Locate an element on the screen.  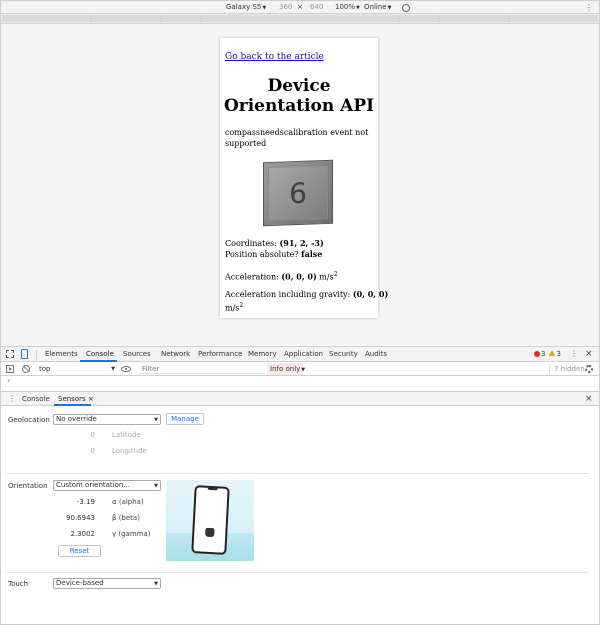
tab-console: Console is located at coordinates (100, 354).